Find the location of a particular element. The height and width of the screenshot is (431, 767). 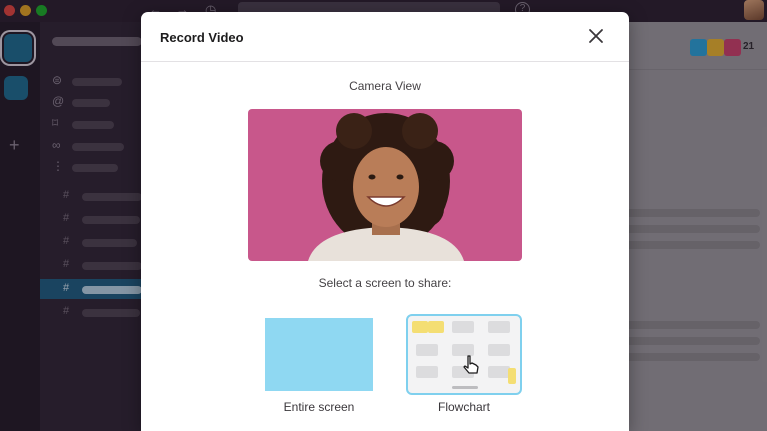

camera-preview is located at coordinates (385, 185).